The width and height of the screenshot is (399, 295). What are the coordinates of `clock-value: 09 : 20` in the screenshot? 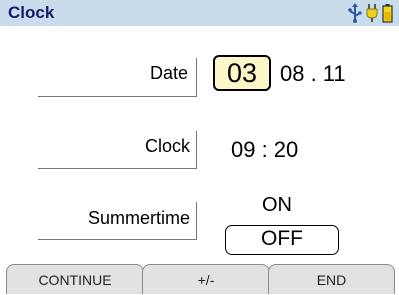 It's located at (264, 150).